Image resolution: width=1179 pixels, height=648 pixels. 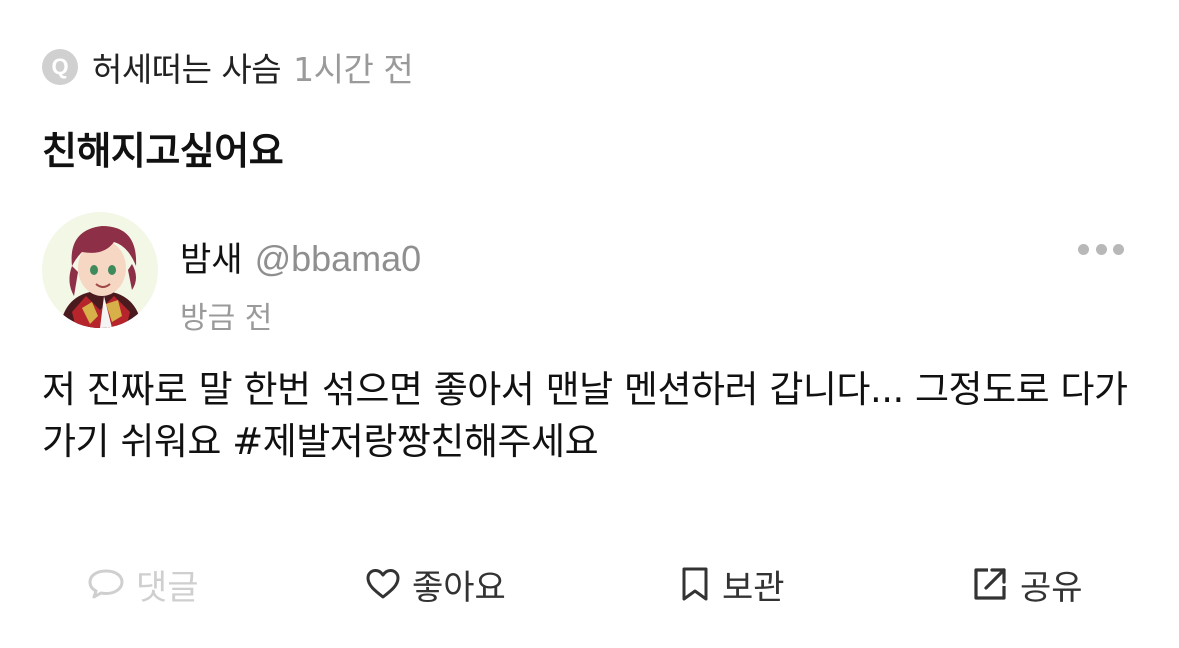 What do you see at coordinates (1083, 249) in the screenshot?
I see `more-icon` at bounding box center [1083, 249].